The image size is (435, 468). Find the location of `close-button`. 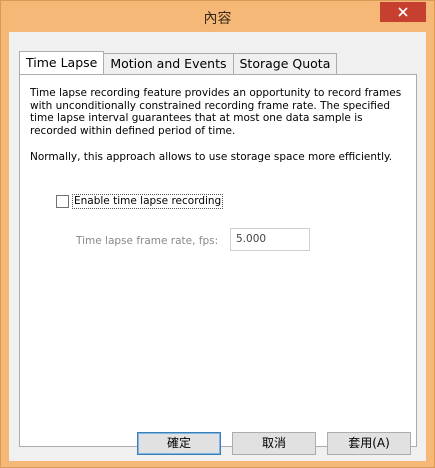

close-button is located at coordinates (403, 12).